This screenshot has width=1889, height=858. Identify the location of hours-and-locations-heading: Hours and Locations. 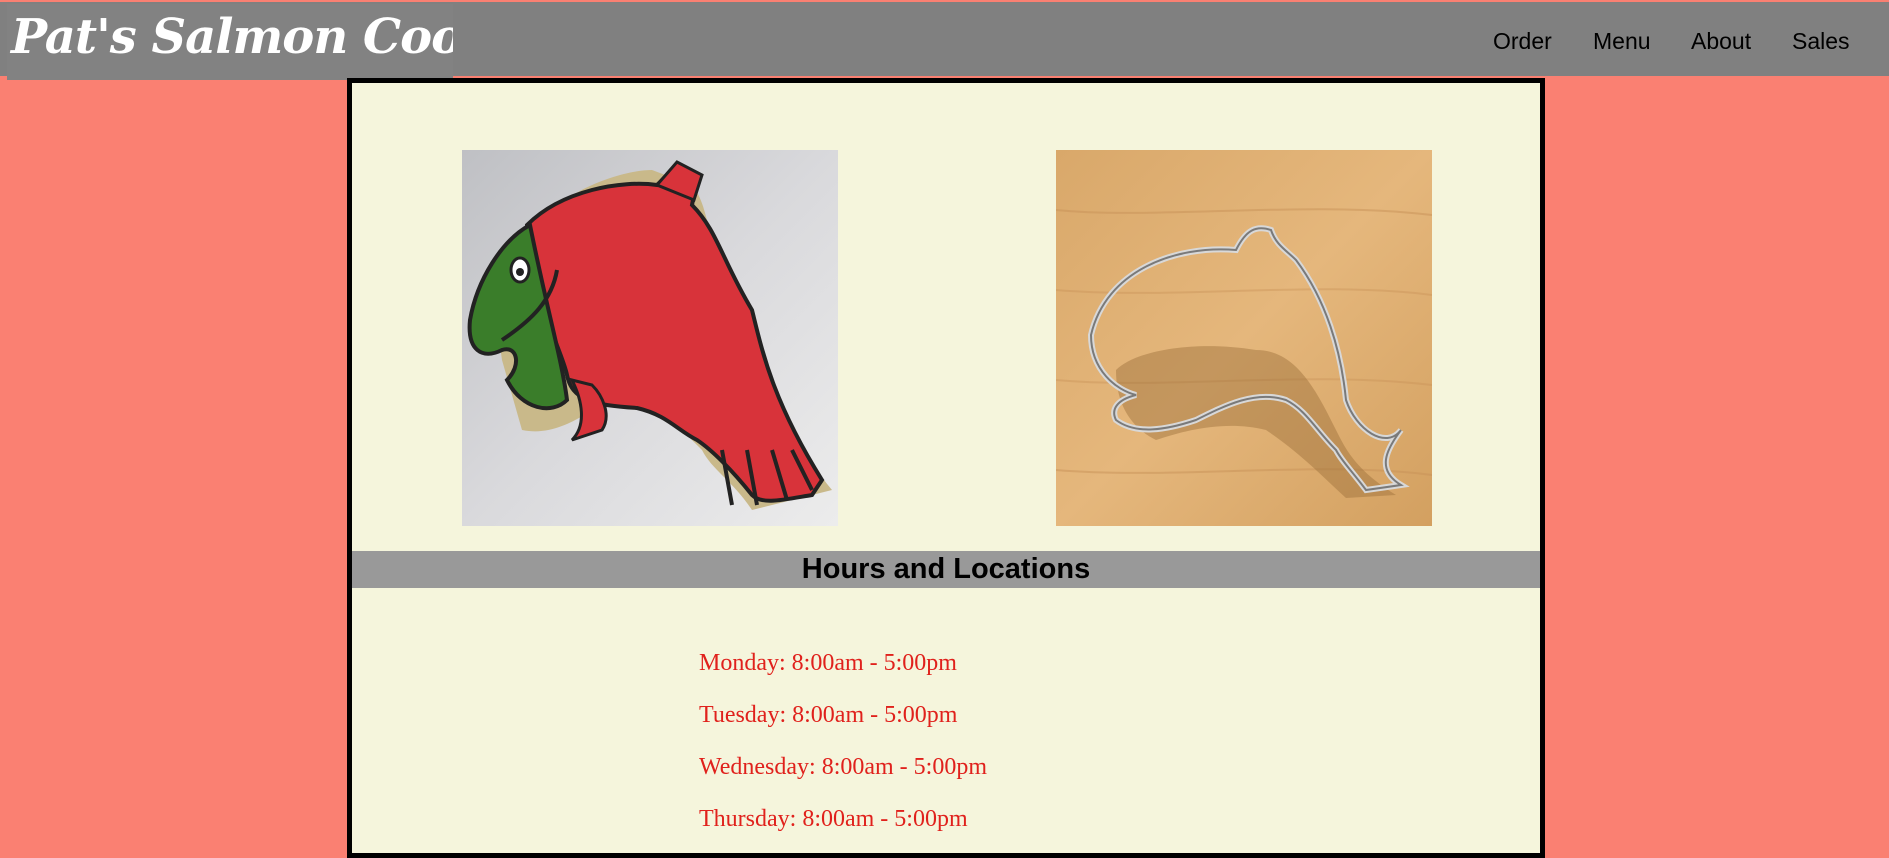
(946, 569).